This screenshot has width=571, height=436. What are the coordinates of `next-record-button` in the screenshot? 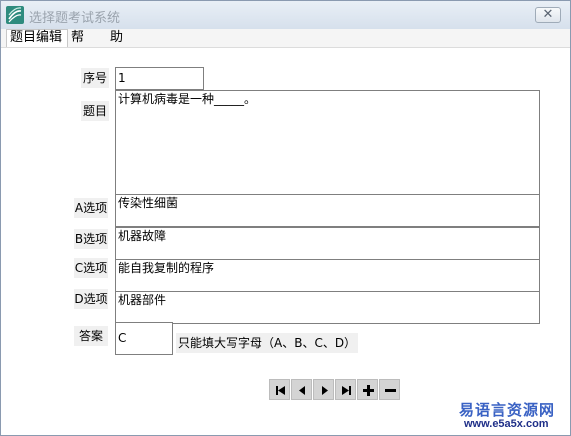 It's located at (323, 389).